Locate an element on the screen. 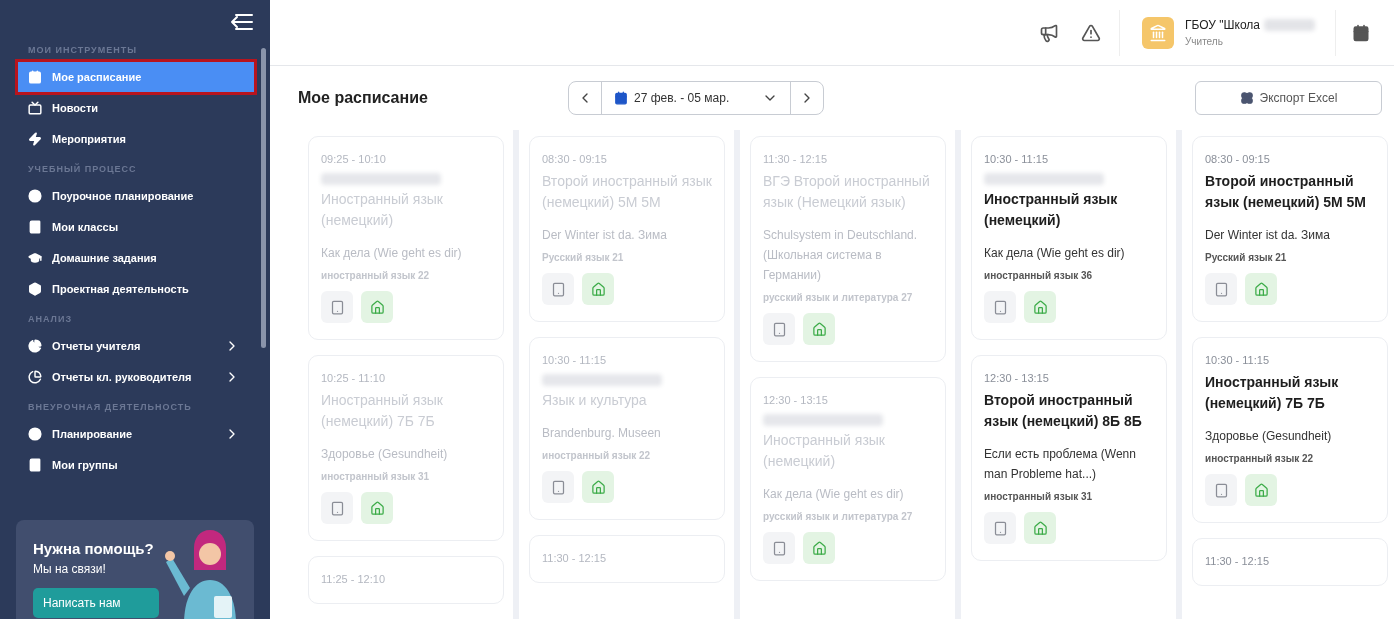  menu-item: Мероприятия is located at coordinates (136, 139).